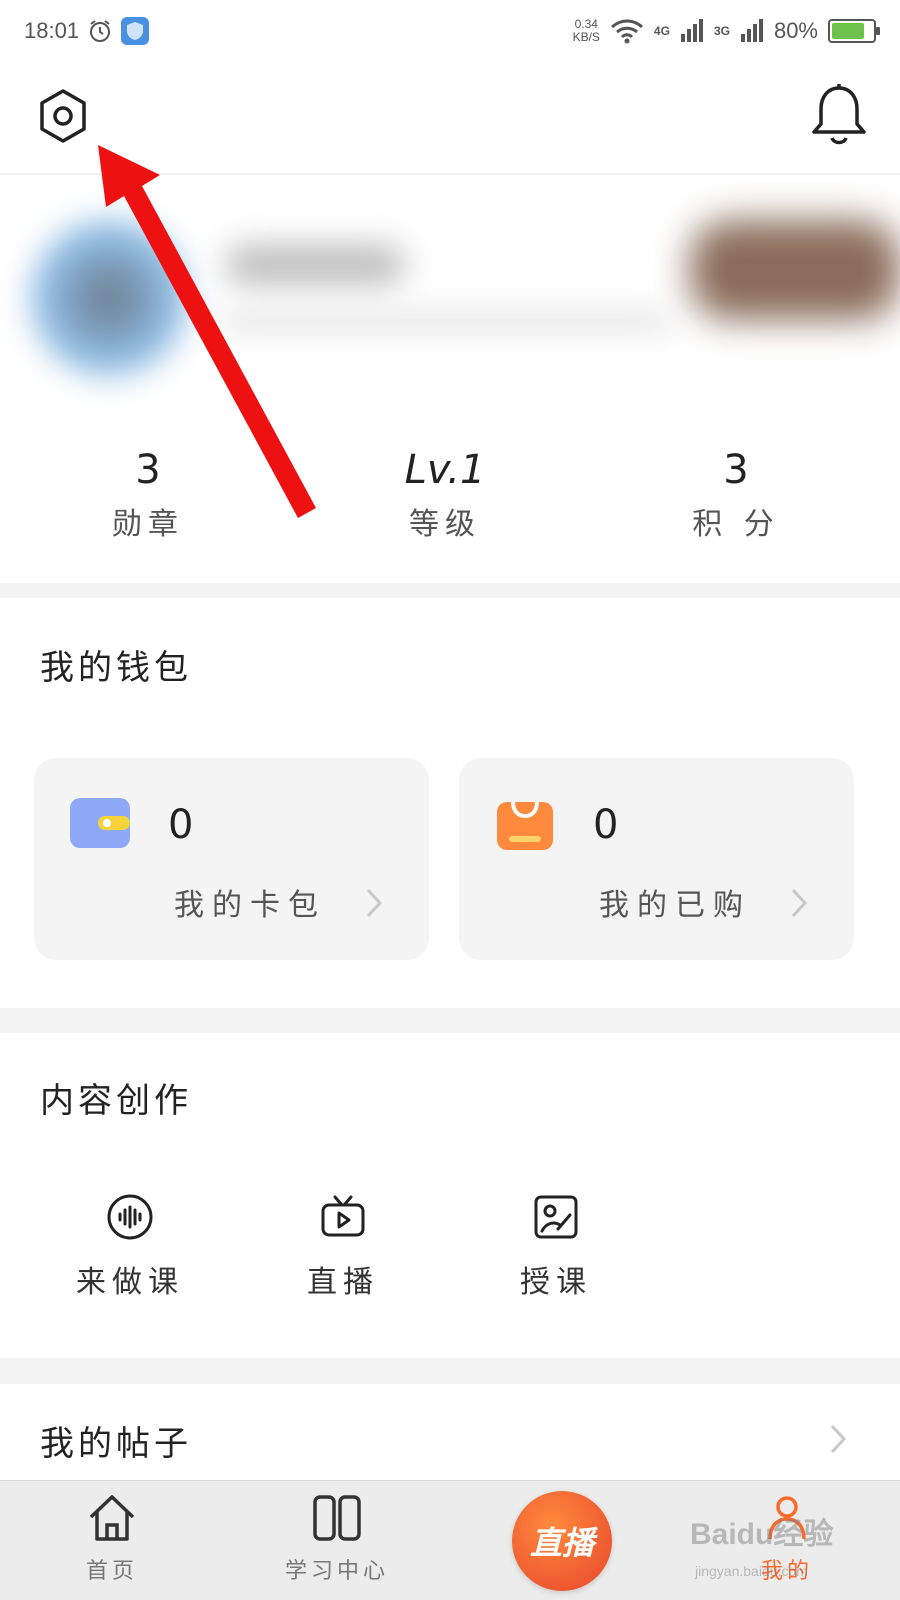 The image size is (900, 1600). I want to click on settings-icon, so click(63, 116).